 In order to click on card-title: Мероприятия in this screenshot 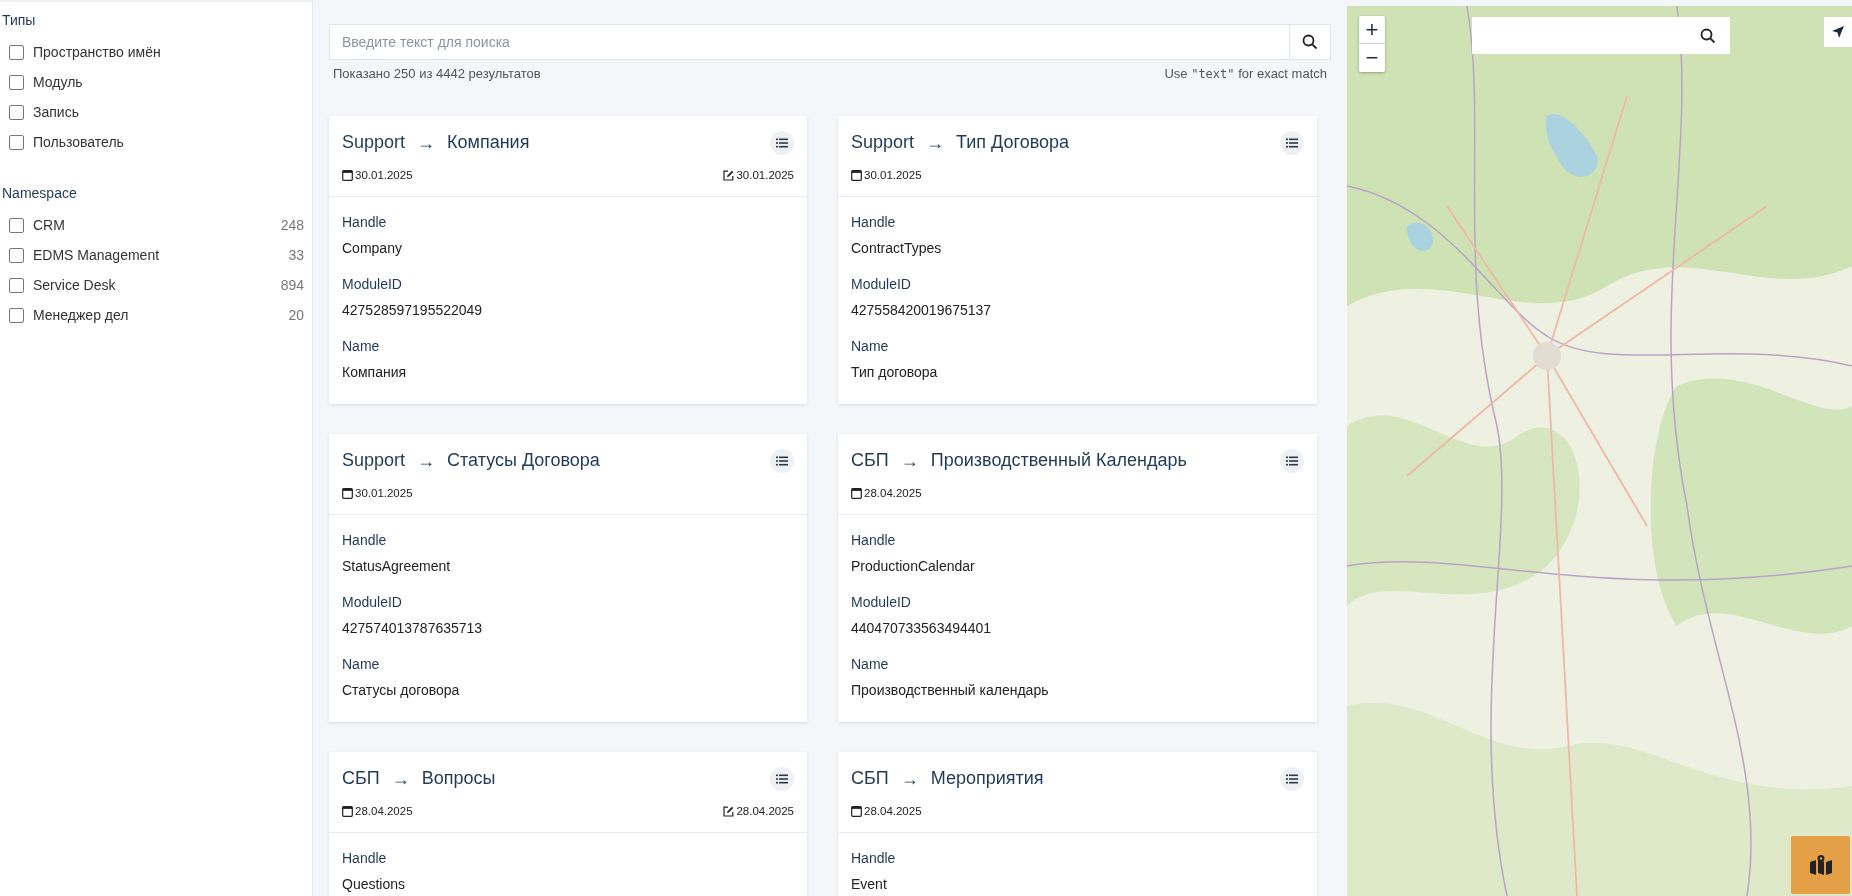, I will do `click(987, 778)`.